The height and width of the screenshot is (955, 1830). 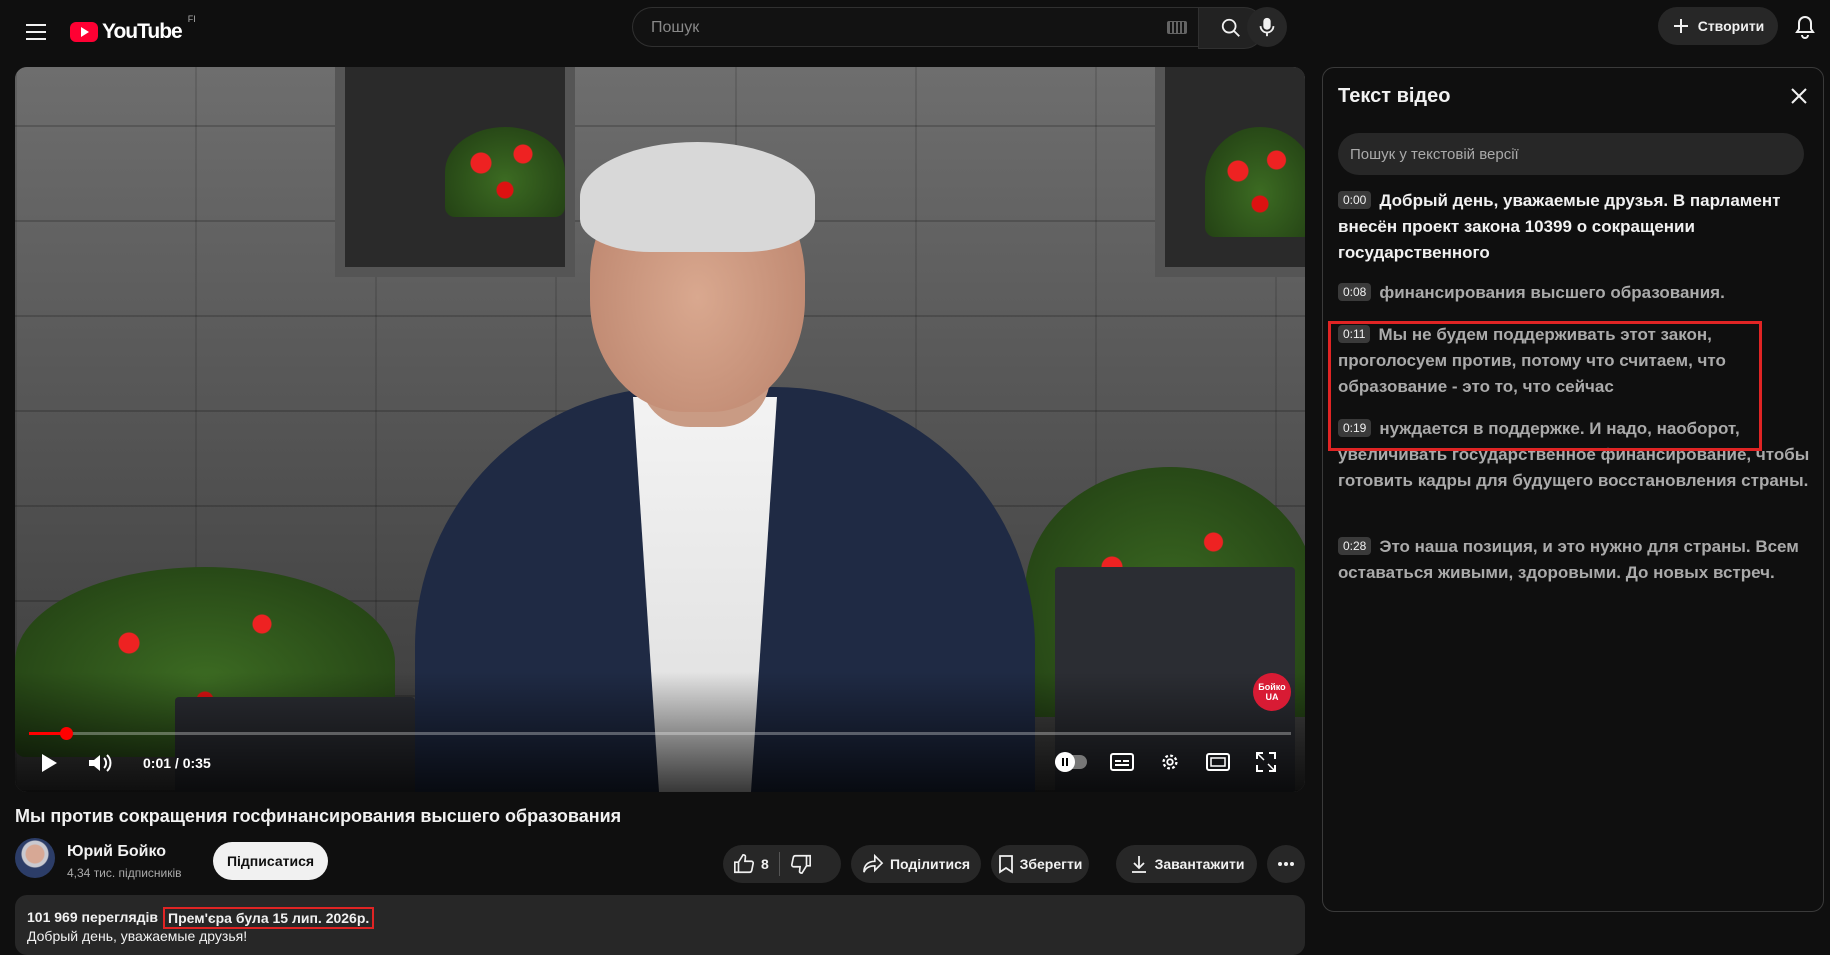 I want to click on dislike-button, so click(x=801, y=864).